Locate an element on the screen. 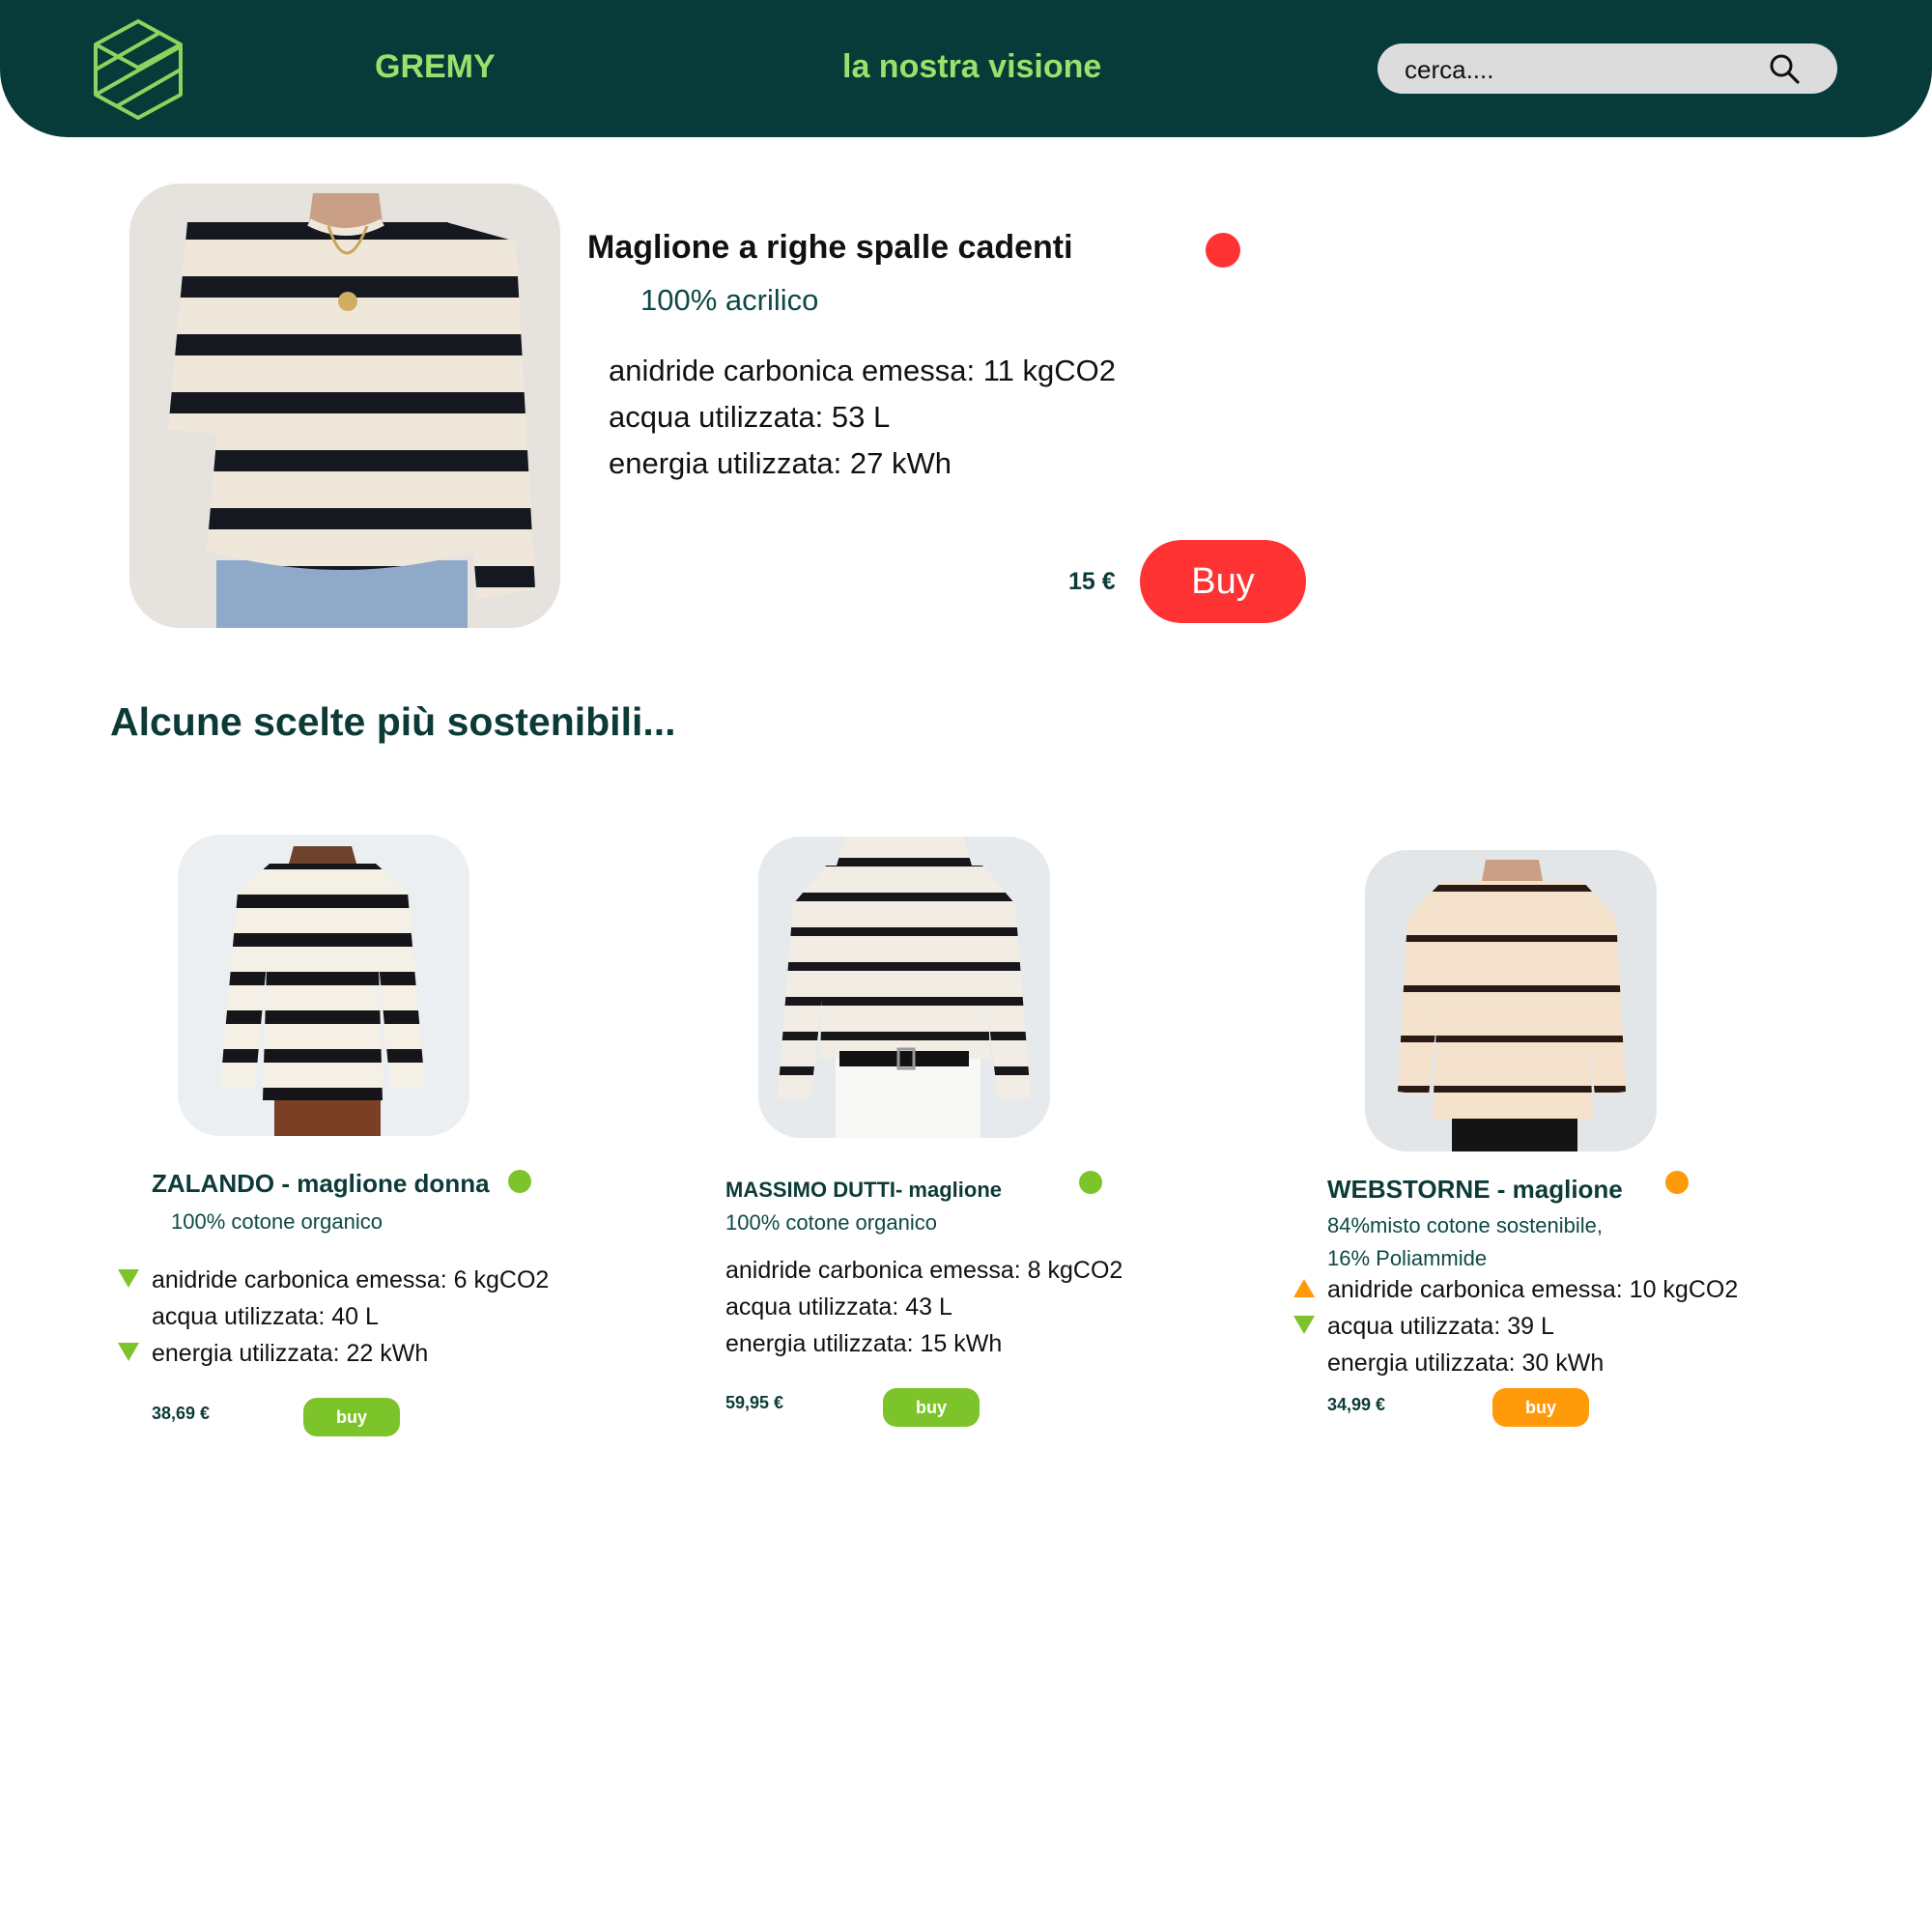 The width and height of the screenshot is (1932, 1932). water-stat: acqua utilizzata: 43 L is located at coordinates (838, 1307).